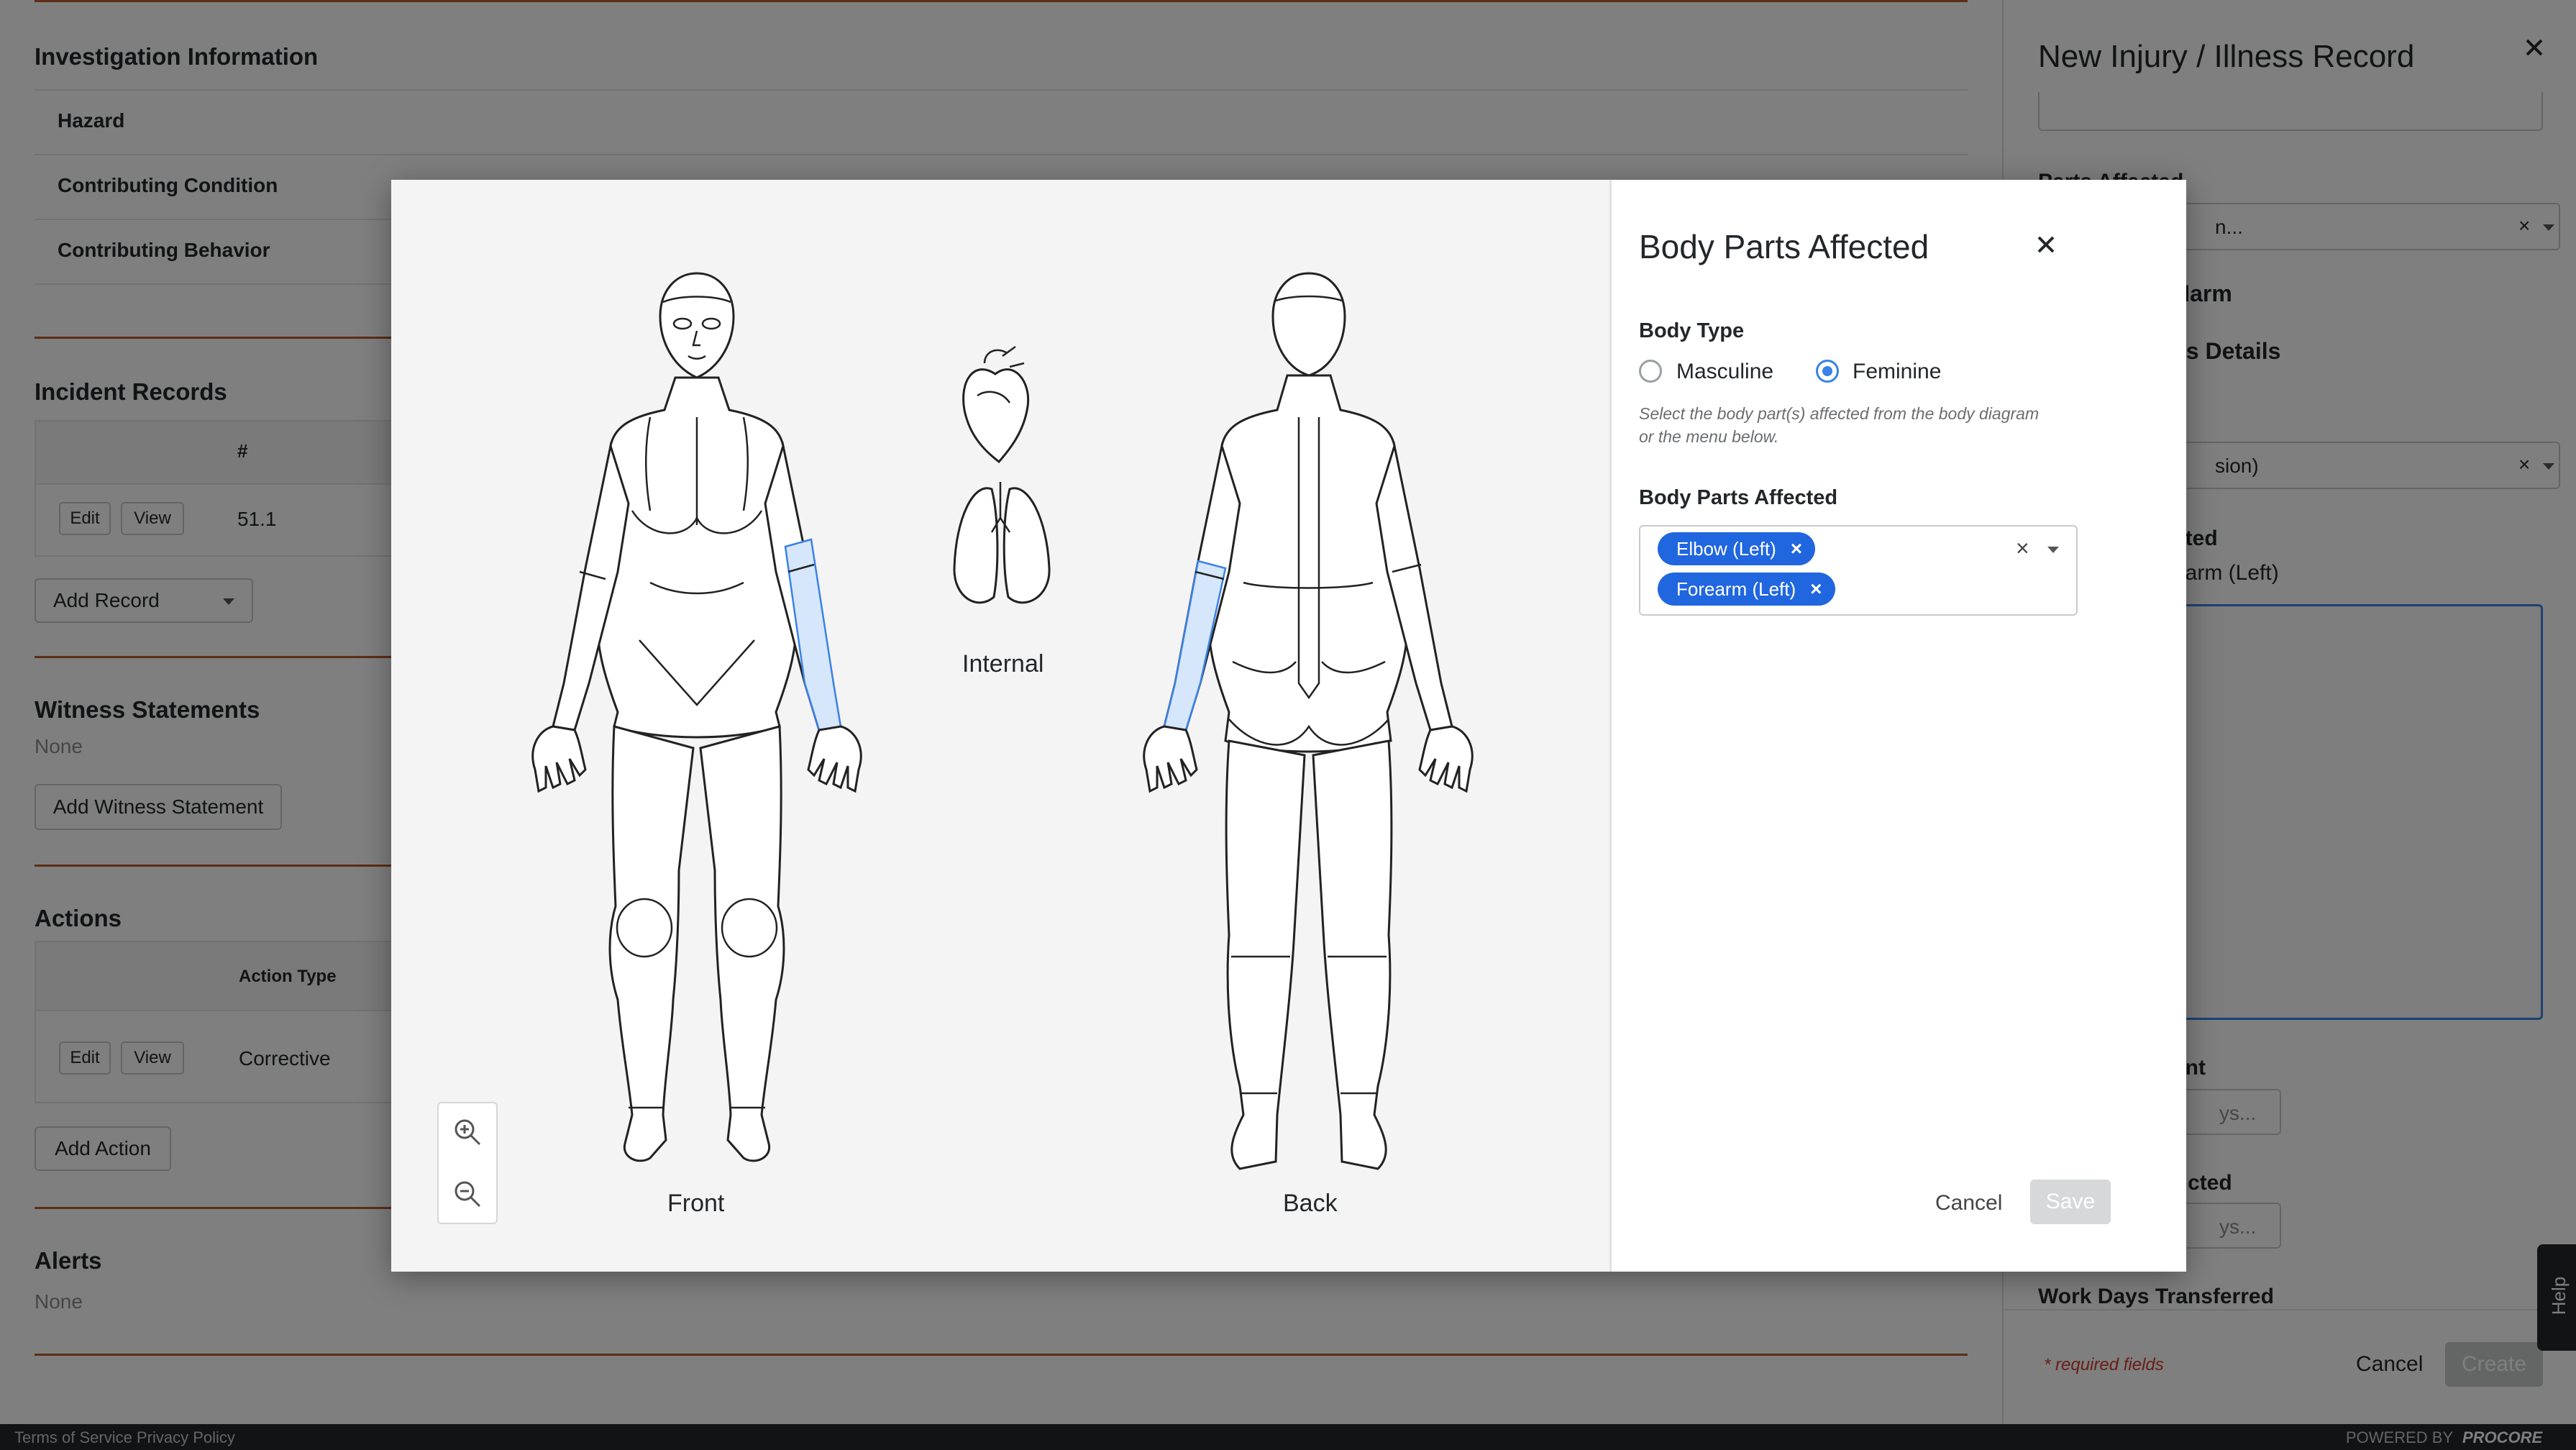 Image resolution: width=2576 pixels, height=1450 pixels. Describe the element at coordinates (467, 1132) in the screenshot. I see `zoom-in-icon` at that location.